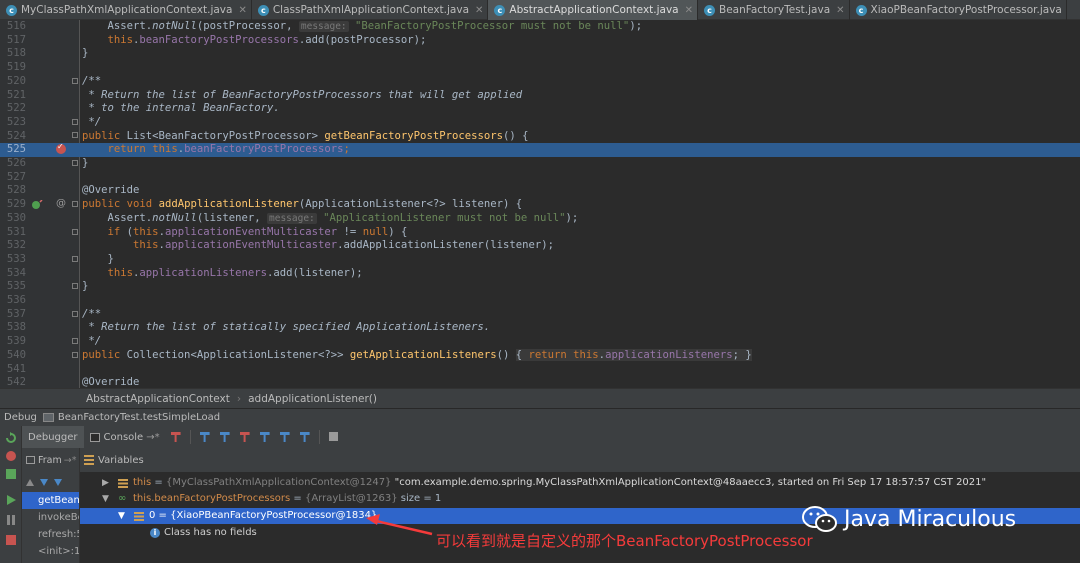 The height and width of the screenshot is (563, 1080). What do you see at coordinates (125, 437) in the screenshot?
I see `tab-console: Console →*` at bounding box center [125, 437].